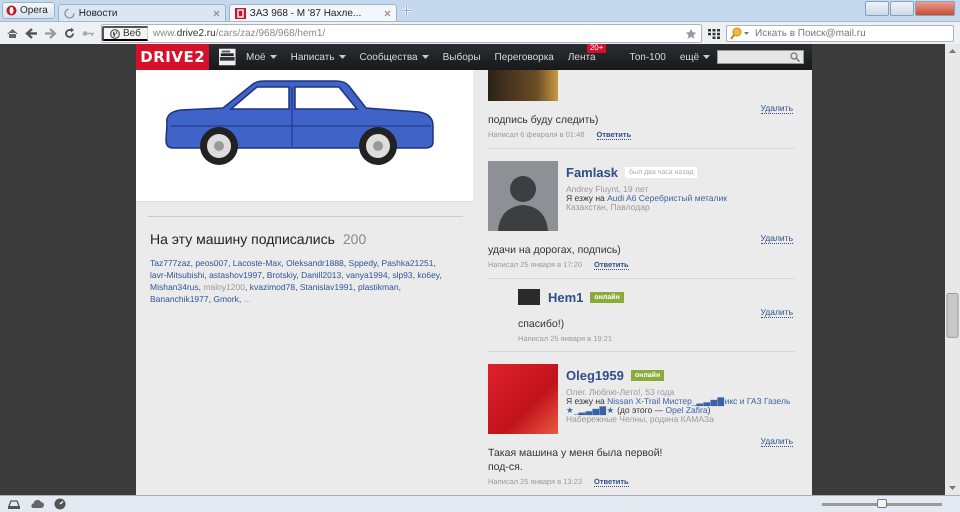 This screenshot has width=960, height=512. Describe the element at coordinates (590, 410) in the screenshot. I see `car-link: ★_▂▃▅▇★` at that location.